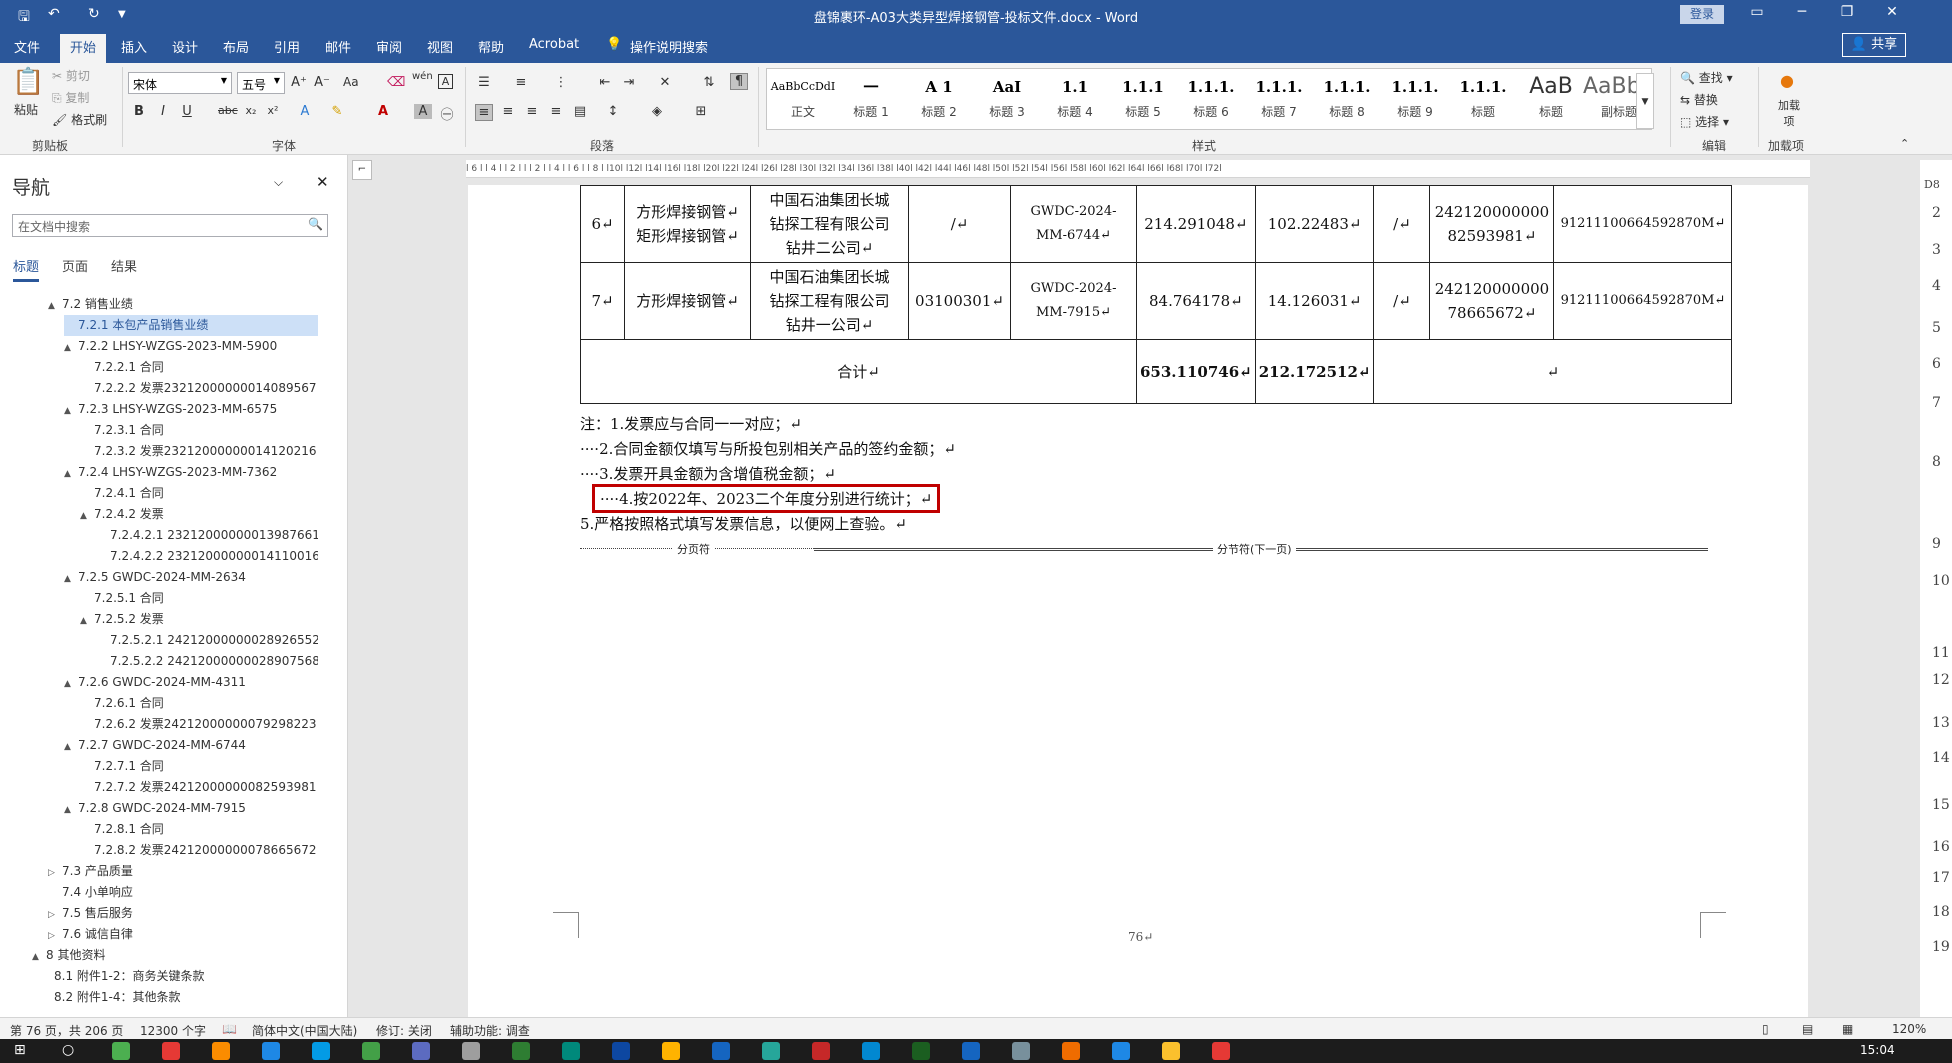 This screenshot has height=1063, width=1952. Describe the element at coordinates (939, 98) in the screenshot. I see `style-item: A 1 标题 2` at that location.